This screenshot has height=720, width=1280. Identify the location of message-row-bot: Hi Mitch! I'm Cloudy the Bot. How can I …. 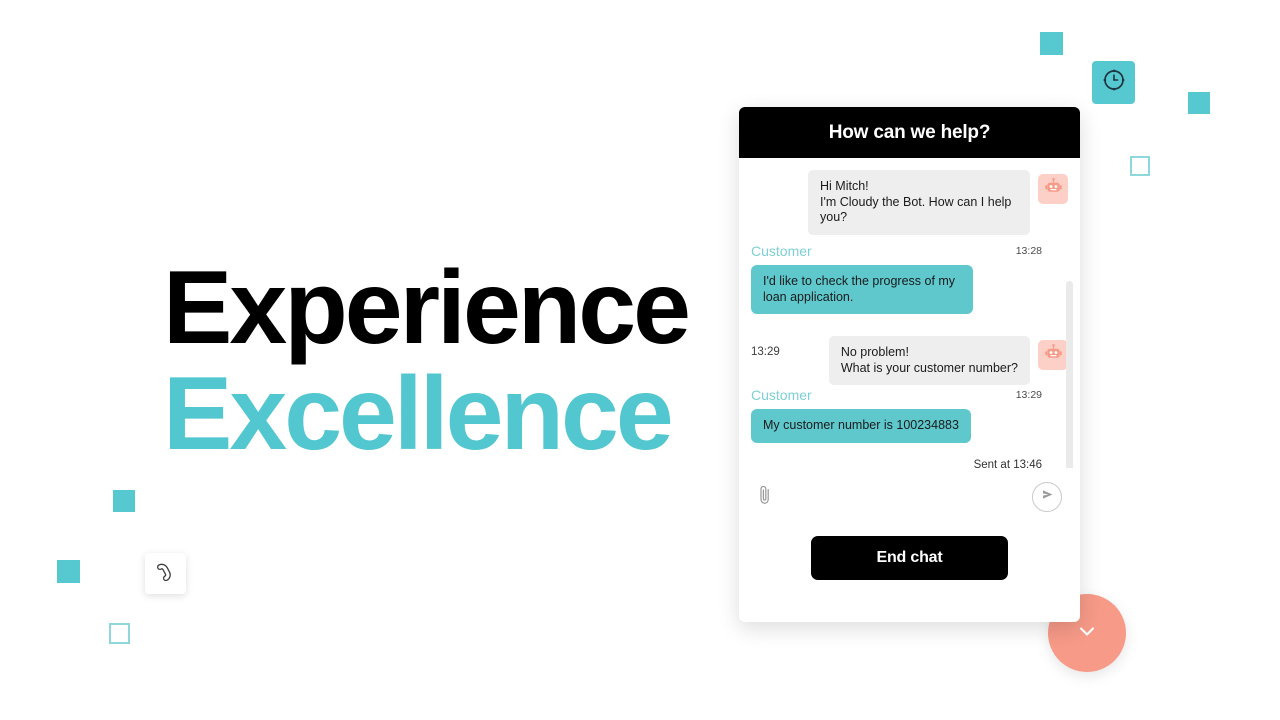
(909, 202).